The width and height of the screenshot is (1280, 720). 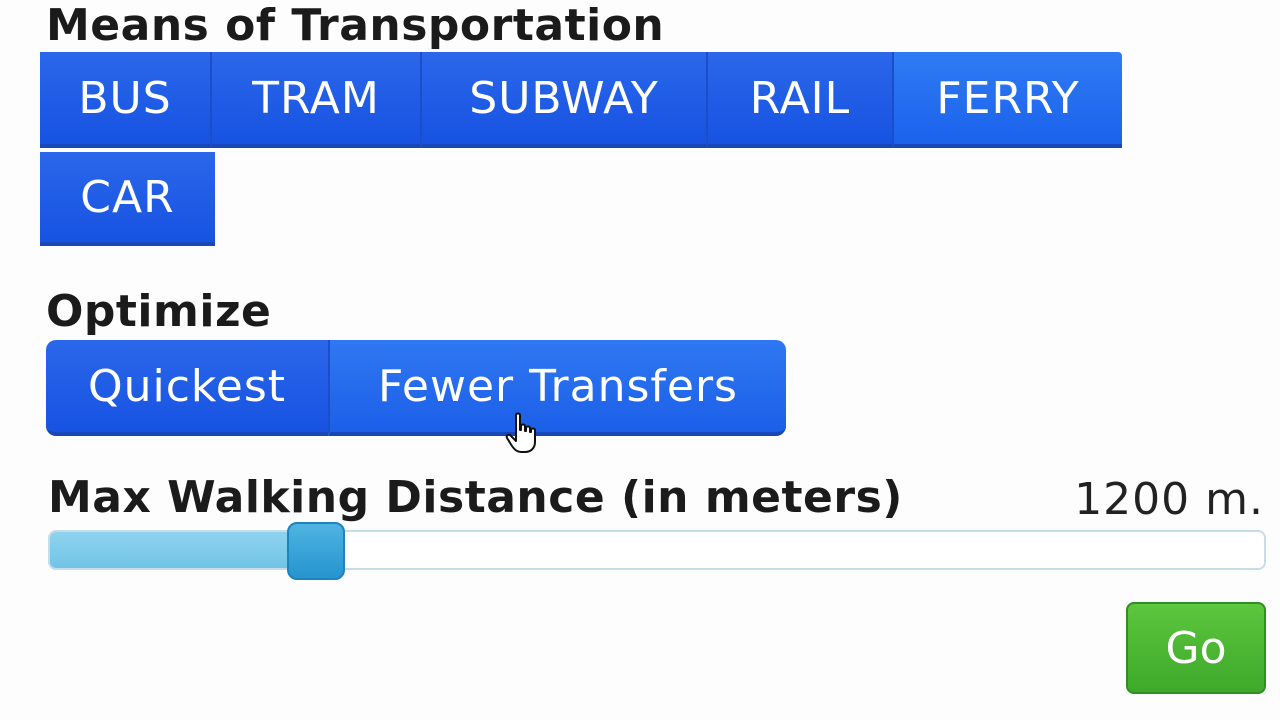 I want to click on optimize-button-fewer-transfers: Fewer Transfers, so click(x=557, y=388).